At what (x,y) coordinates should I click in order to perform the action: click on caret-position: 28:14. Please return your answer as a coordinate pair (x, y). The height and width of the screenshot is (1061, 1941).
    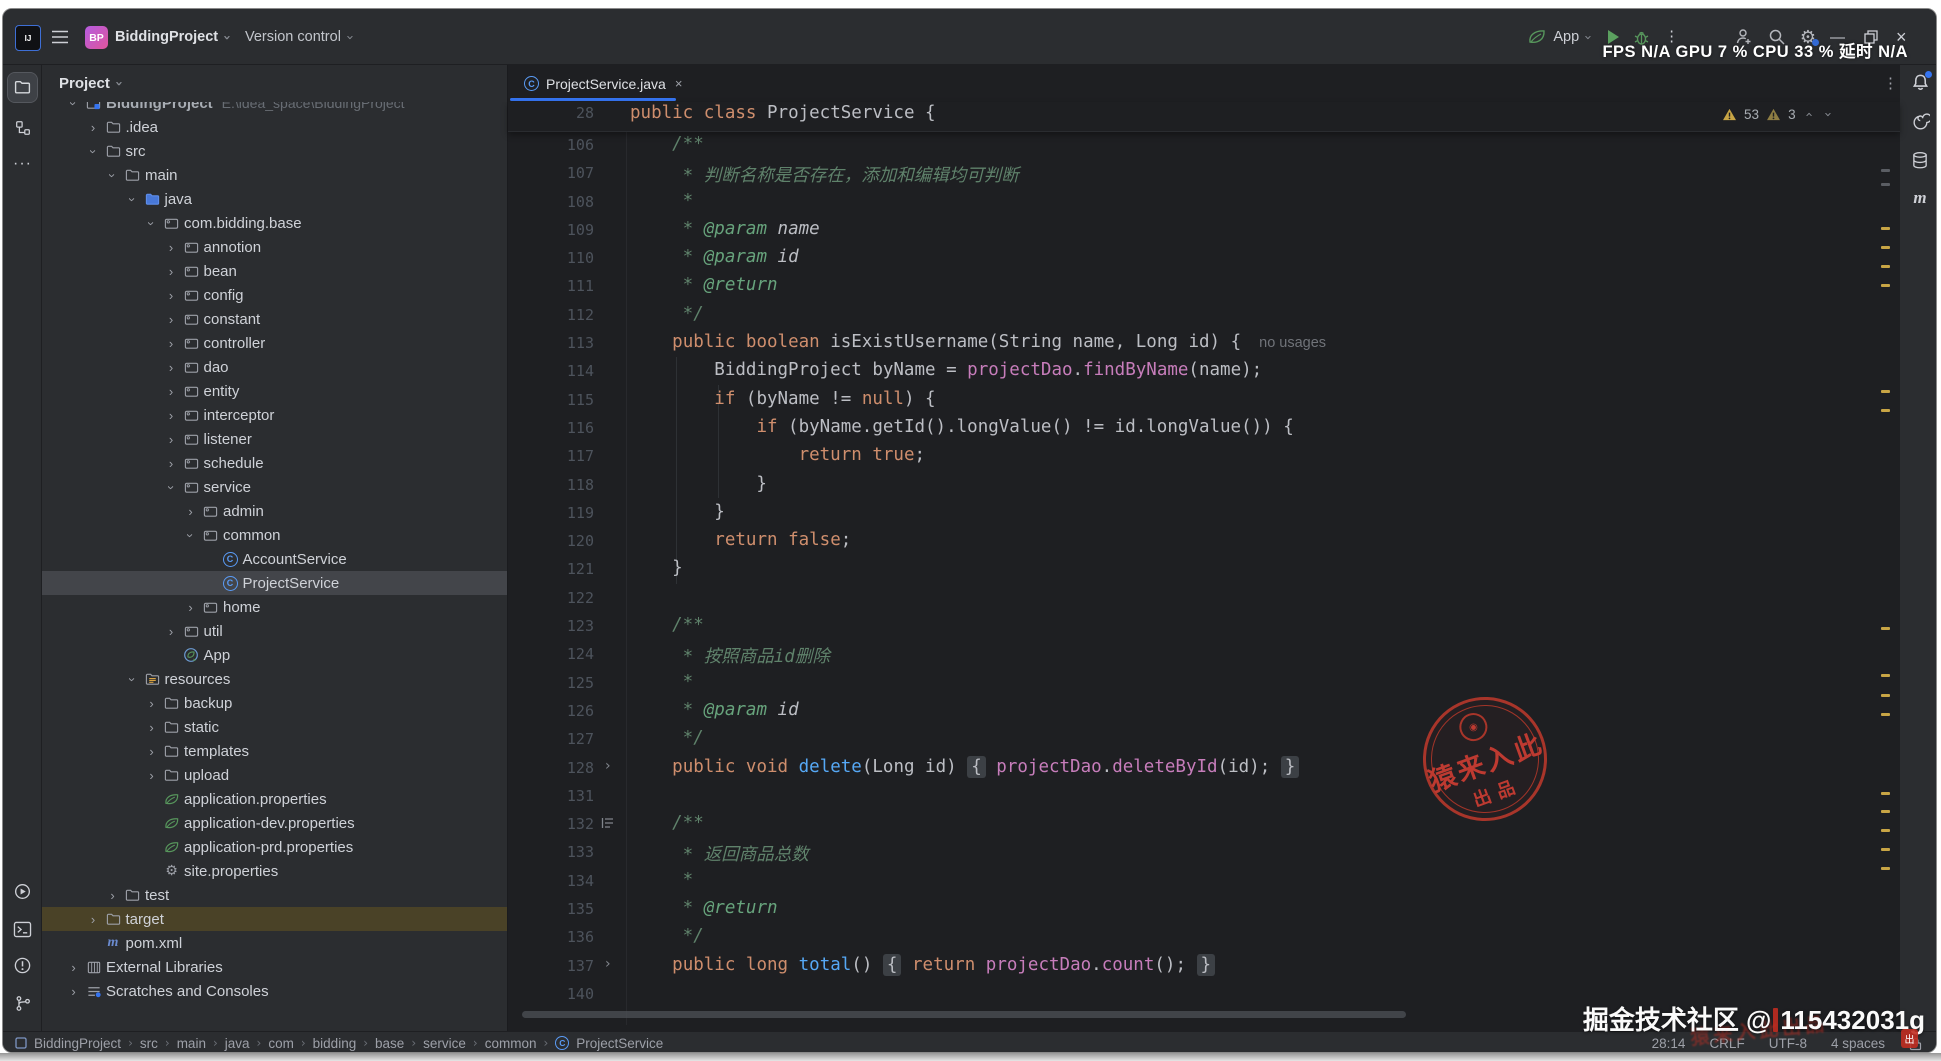
    Looking at the image, I should click on (1669, 1043).